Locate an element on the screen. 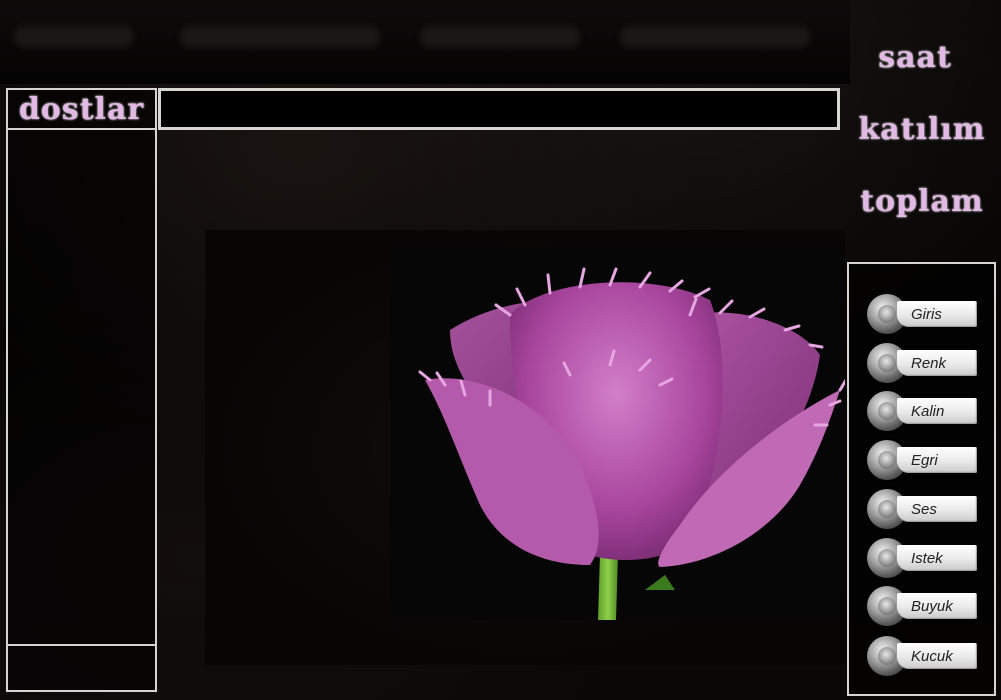  renk-button-label: Renk is located at coordinates (937, 363).